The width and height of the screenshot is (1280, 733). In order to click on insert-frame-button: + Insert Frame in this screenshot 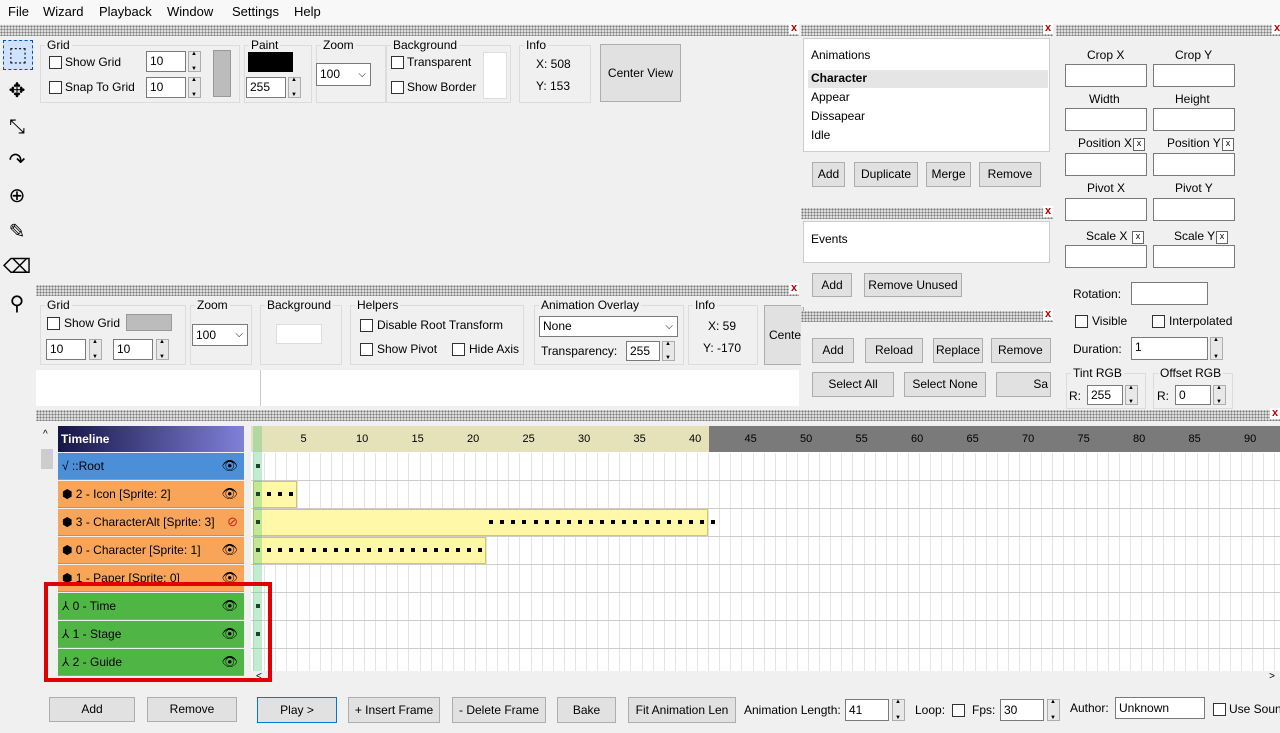, I will do `click(394, 710)`.